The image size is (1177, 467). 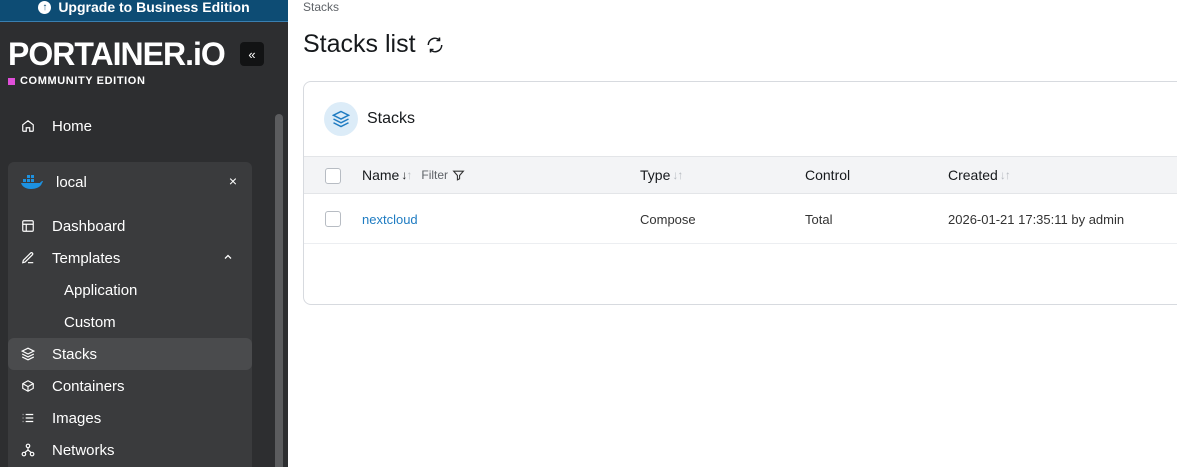 I want to click on dashboard-icon, so click(x=28, y=226).